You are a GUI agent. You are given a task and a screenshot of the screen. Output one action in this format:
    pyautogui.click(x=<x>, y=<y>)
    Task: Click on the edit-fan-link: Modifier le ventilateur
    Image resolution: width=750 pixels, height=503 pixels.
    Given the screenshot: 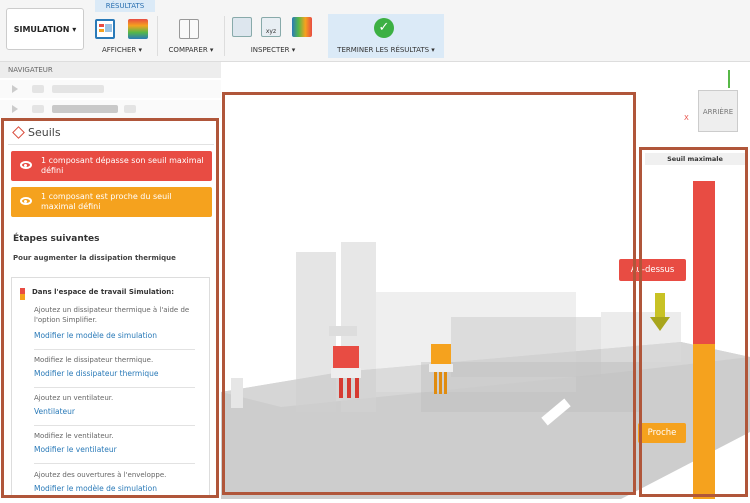 What is the action you would take?
    pyautogui.click(x=75, y=449)
    